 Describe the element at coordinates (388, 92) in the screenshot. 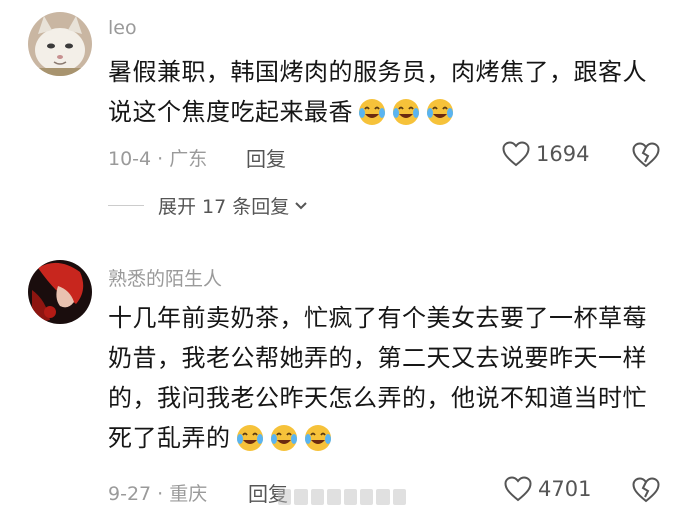

I see `comment-text: 暑假兼职，韩国烤肉的服务员，肉烤焦了，跟客人说这个焦度吃起来最香` at that location.